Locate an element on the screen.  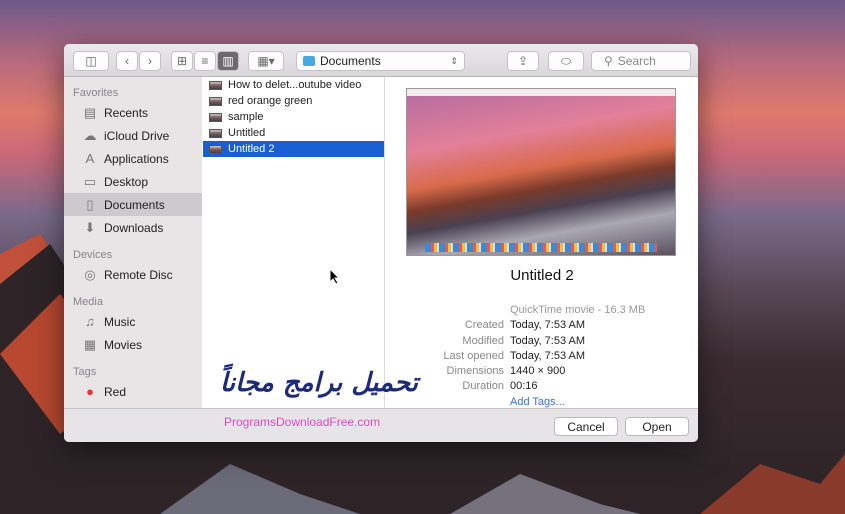
cancel-button: Cancel is located at coordinates (586, 426).